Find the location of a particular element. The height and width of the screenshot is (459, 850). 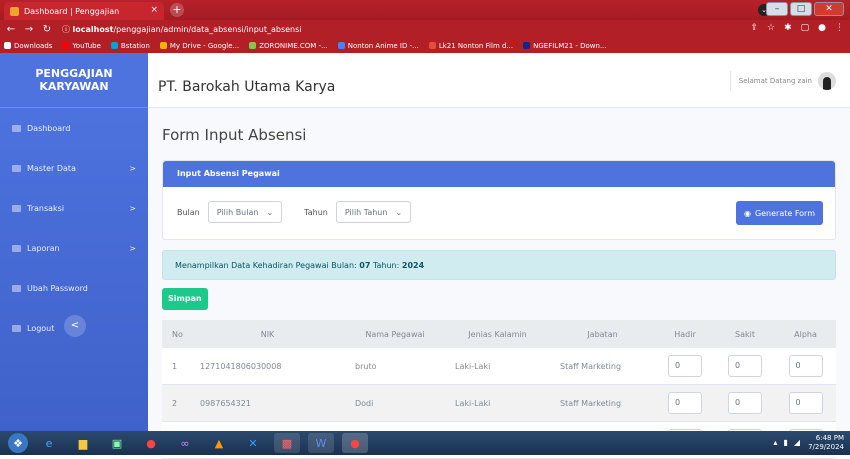

sidebar-item-label: Logout is located at coordinates (41, 328).